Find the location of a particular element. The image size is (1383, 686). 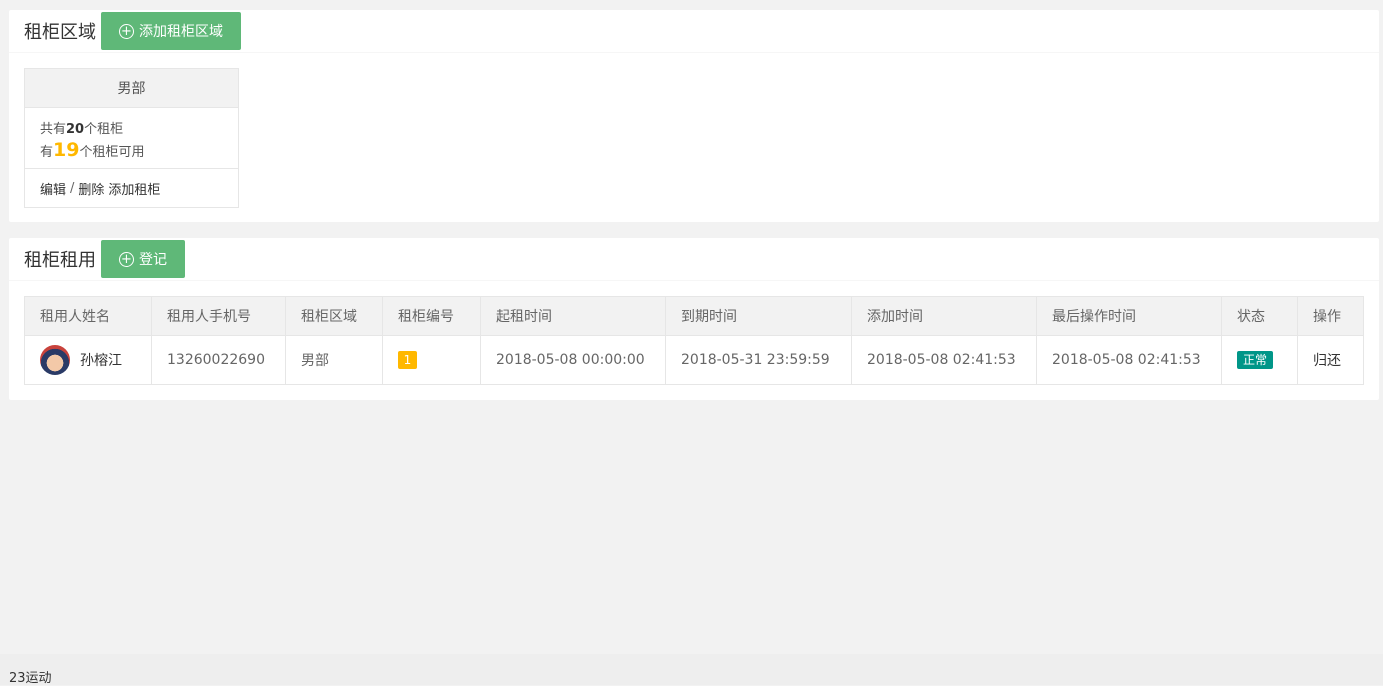

col-action: 操作 is located at coordinates (1330, 316).